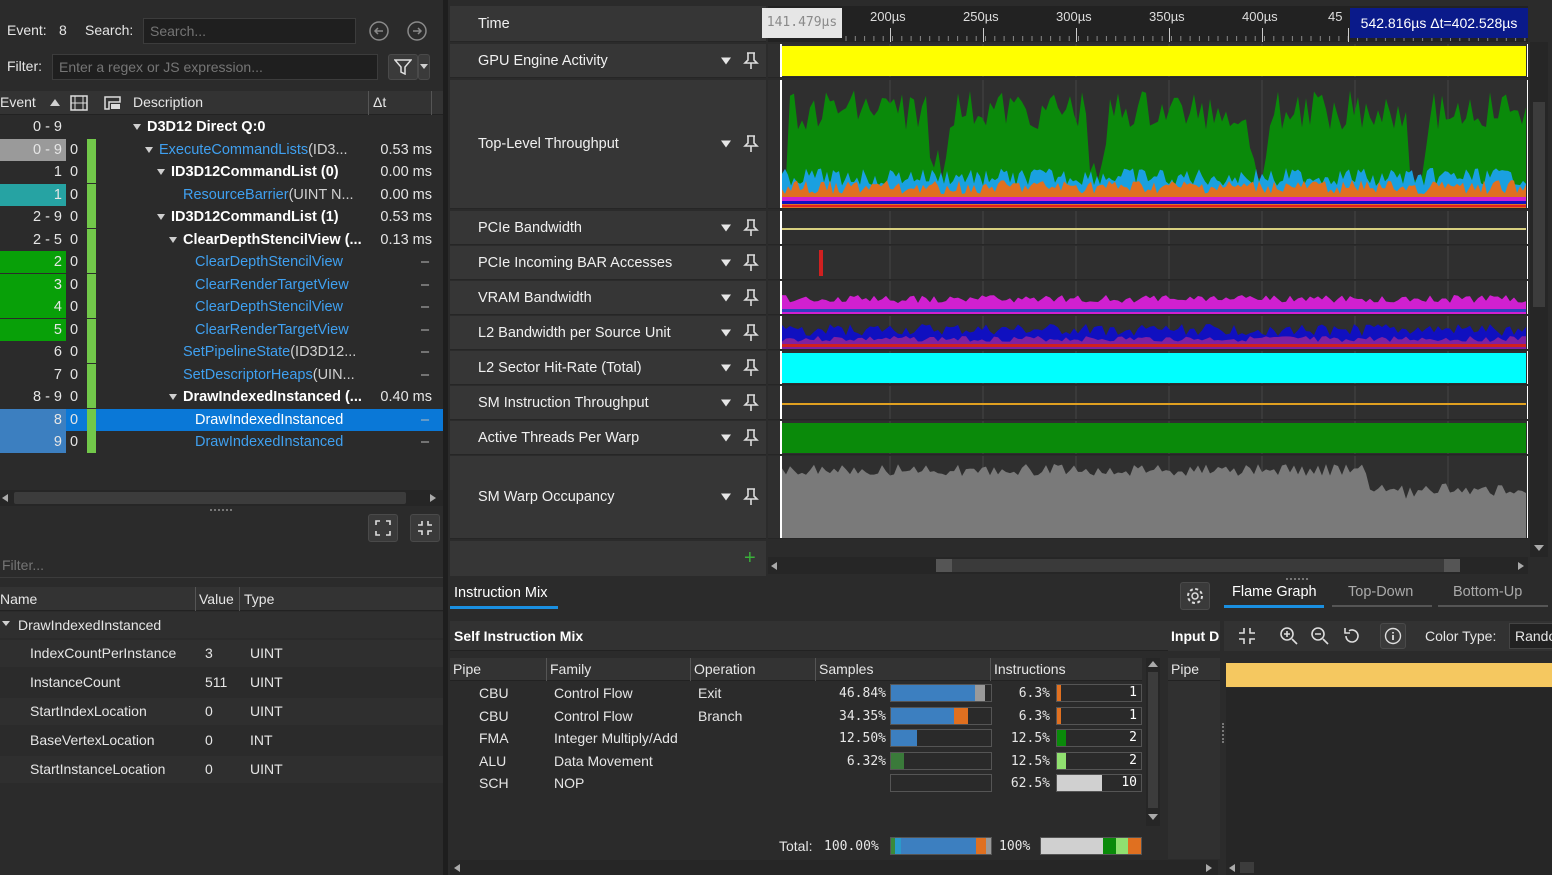  What do you see at coordinates (1389, 867) in the screenshot?
I see `flame-hscrollbar` at bounding box center [1389, 867].